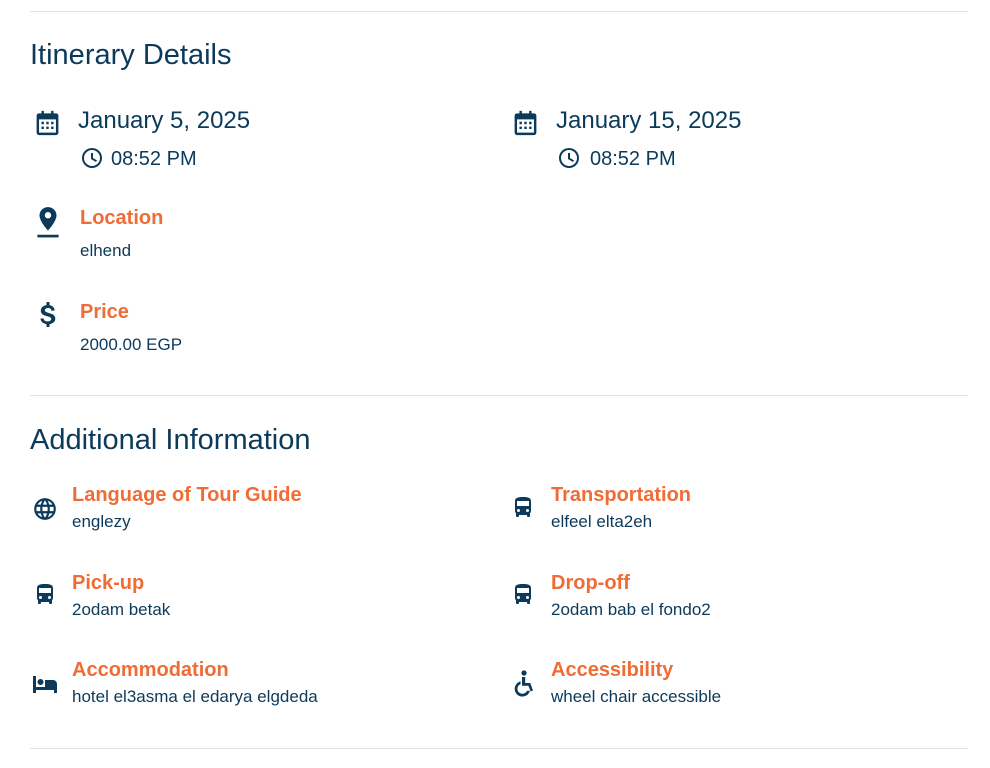 This screenshot has width=990, height=768. Describe the element at coordinates (187, 495) in the screenshot. I see `language-label: Language of Tour Guide` at that location.